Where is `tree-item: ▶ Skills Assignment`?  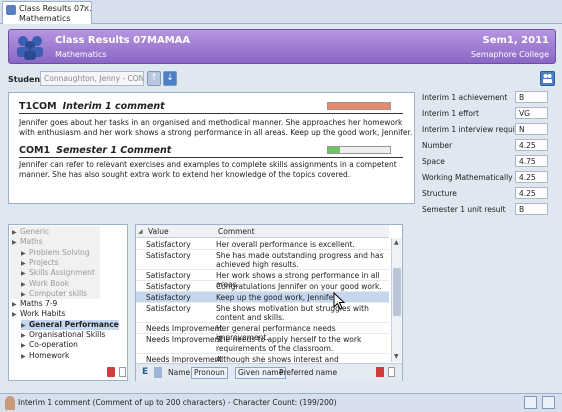 tree-item: ▶ Skills Assignment is located at coordinates (58, 273).